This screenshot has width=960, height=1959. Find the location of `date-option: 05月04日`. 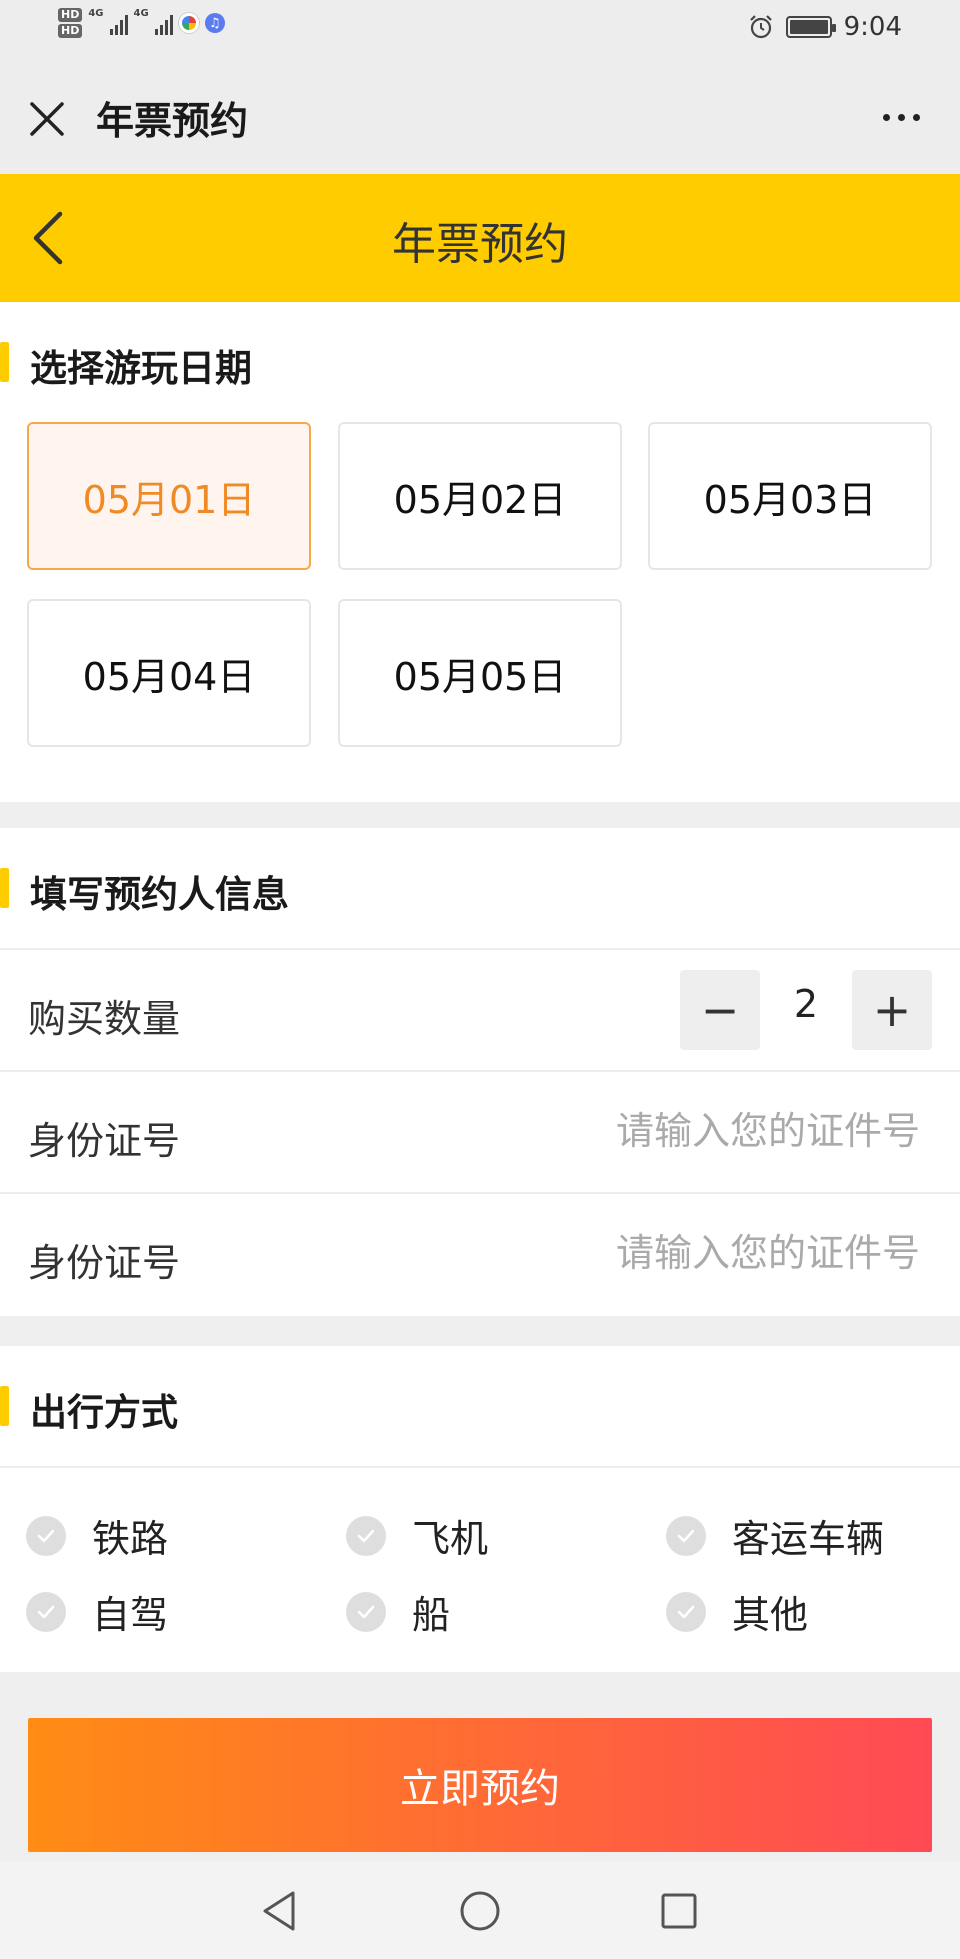

date-option: 05月04日 is located at coordinates (169, 673).